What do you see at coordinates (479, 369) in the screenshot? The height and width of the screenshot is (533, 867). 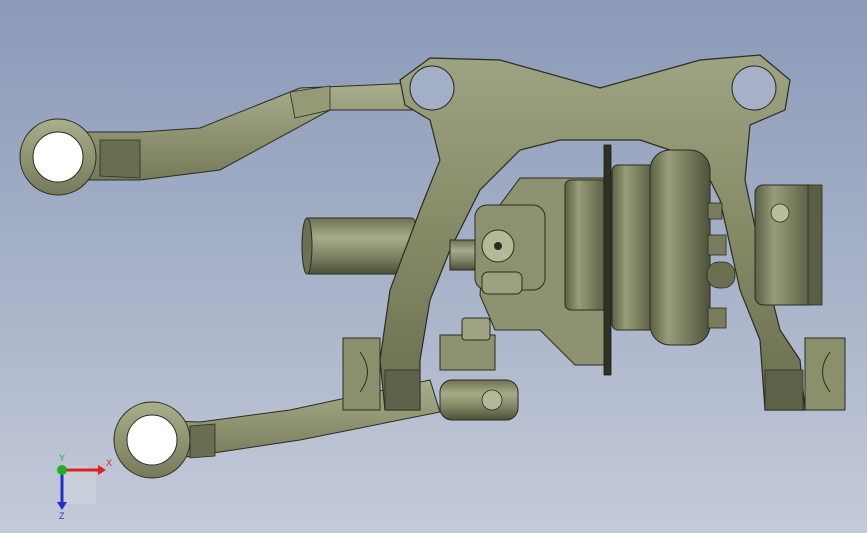 I see `tie-rod-end` at bounding box center [479, 369].